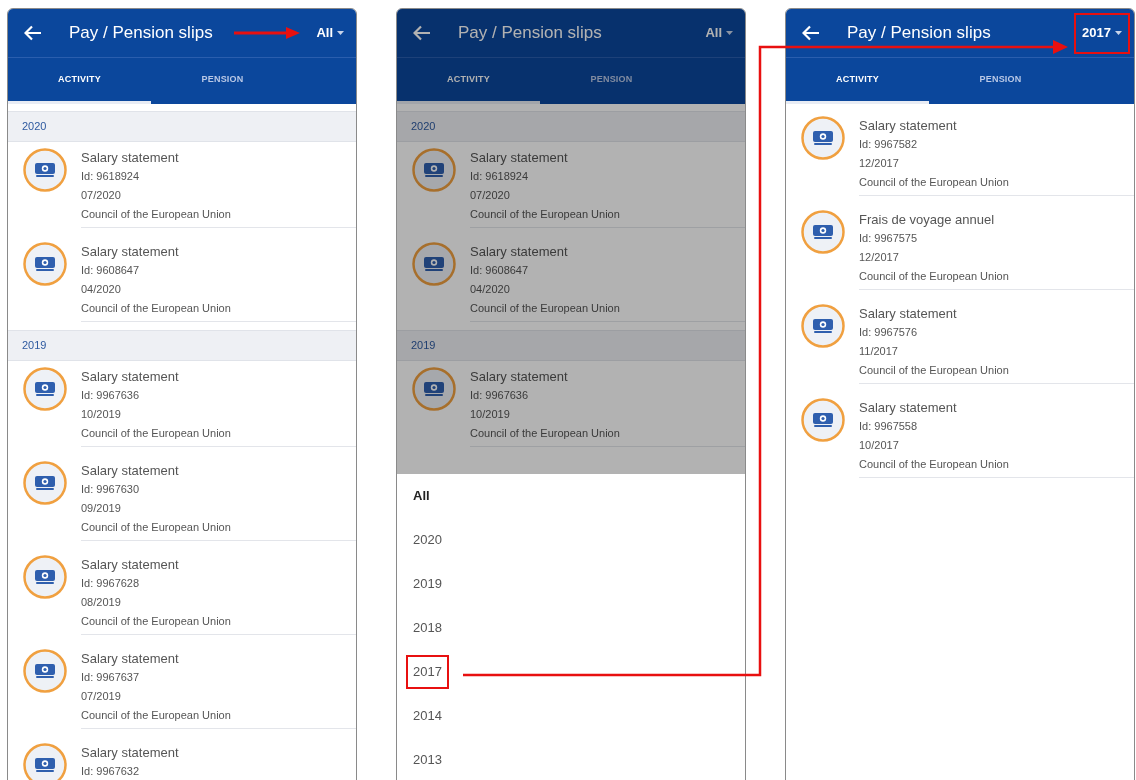  Describe the element at coordinates (879, 351) in the screenshot. I see `slip-date: 11/2017` at that location.